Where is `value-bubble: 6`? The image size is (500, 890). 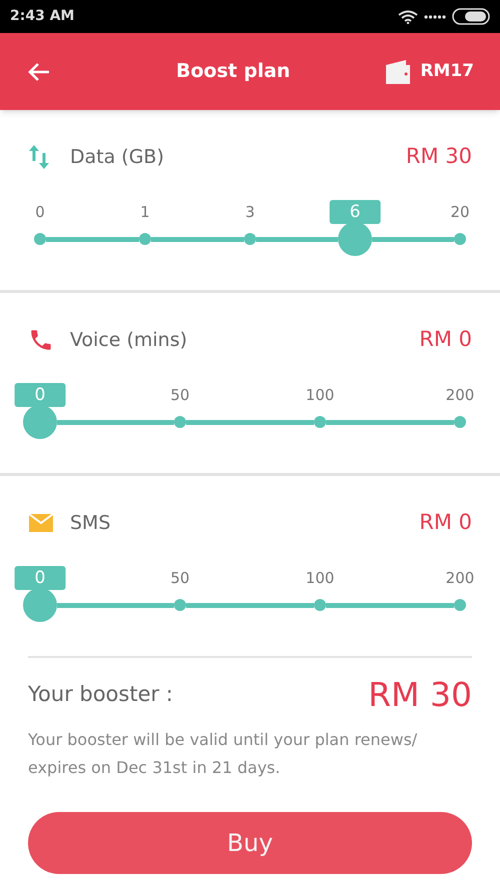
value-bubble: 6 is located at coordinates (355, 212).